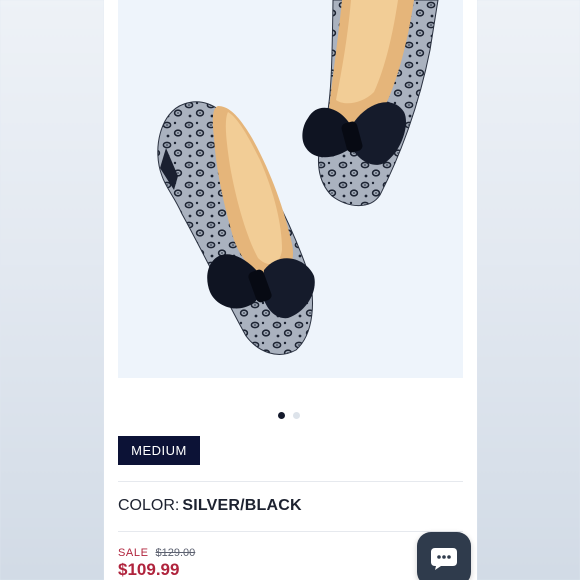 The image size is (580, 580). Describe the element at coordinates (444, 559) in the screenshot. I see `chat-bubble-icon` at that location.